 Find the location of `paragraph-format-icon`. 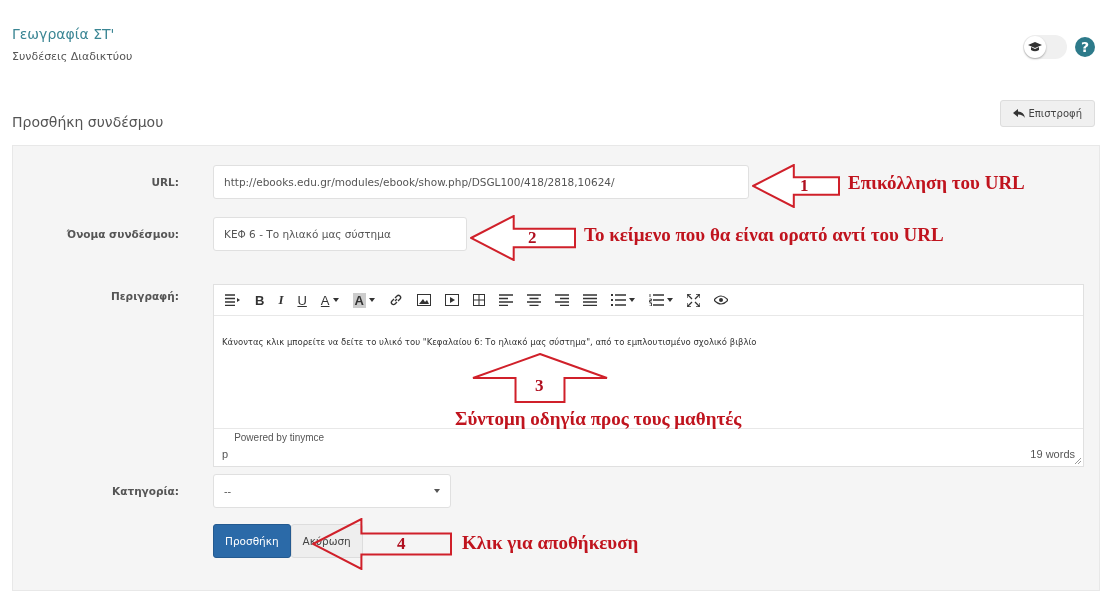

paragraph-format-icon is located at coordinates (233, 300).